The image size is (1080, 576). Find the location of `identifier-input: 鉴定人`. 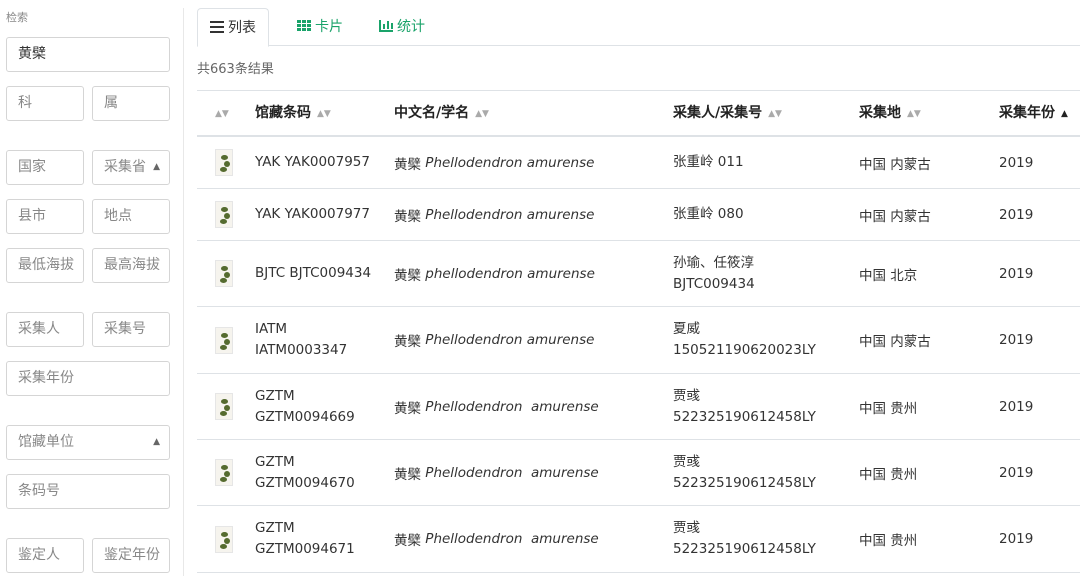

identifier-input: 鉴定人 is located at coordinates (45, 555).